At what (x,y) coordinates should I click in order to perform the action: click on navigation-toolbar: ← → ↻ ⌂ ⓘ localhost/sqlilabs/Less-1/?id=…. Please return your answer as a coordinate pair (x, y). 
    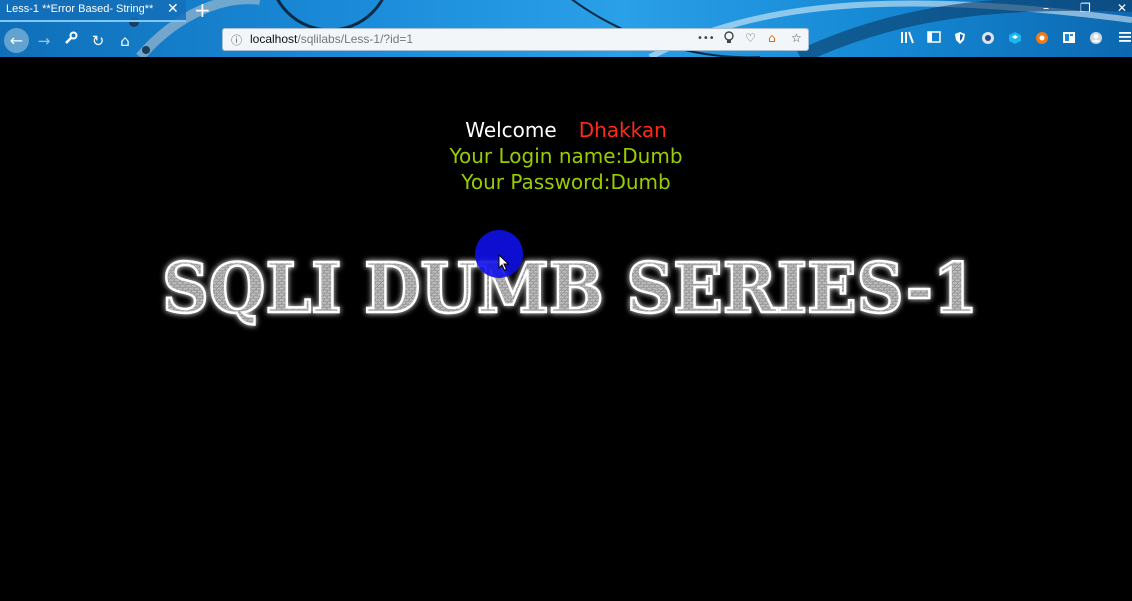
    Looking at the image, I should click on (566, 41).